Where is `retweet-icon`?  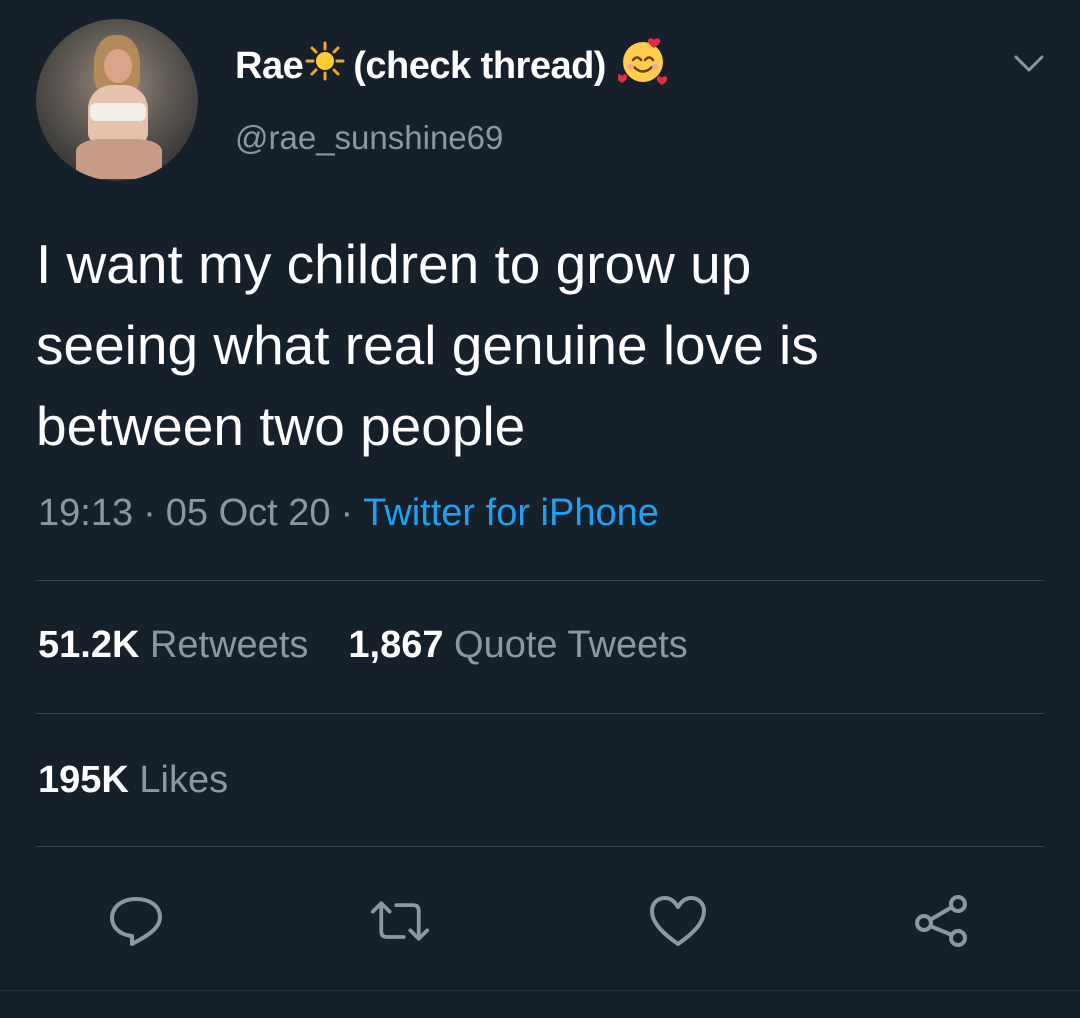 retweet-icon is located at coordinates (400, 921).